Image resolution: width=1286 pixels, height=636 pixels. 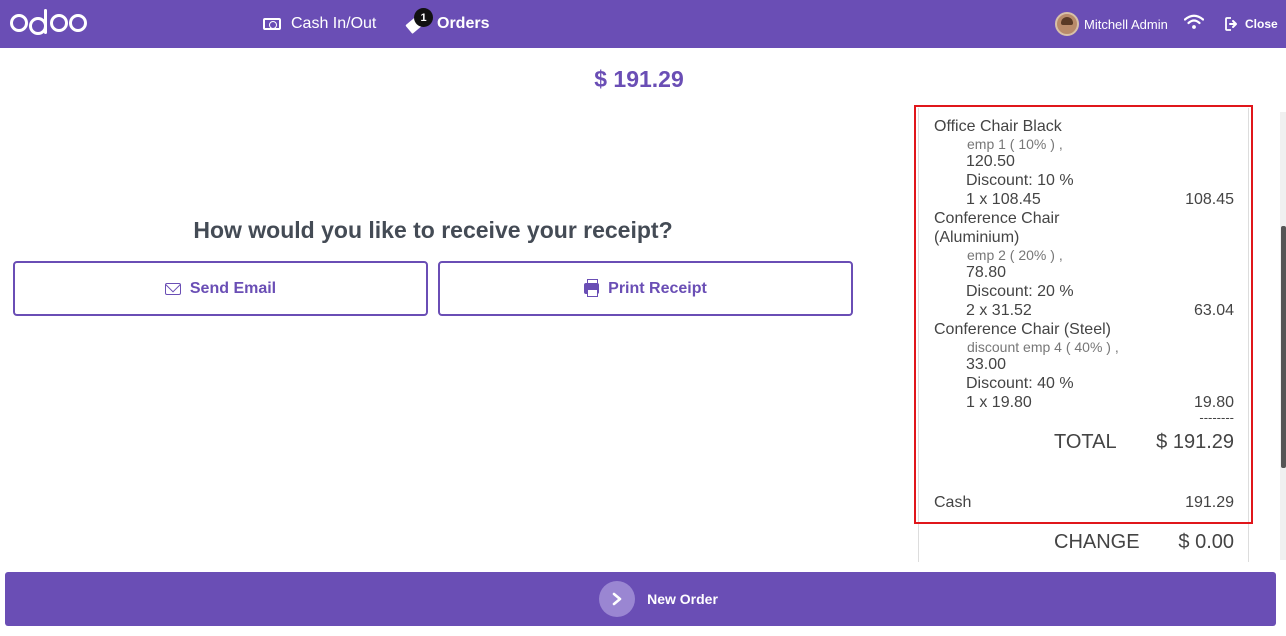 I want to click on change-label: CHANGE, so click(x=1097, y=542).